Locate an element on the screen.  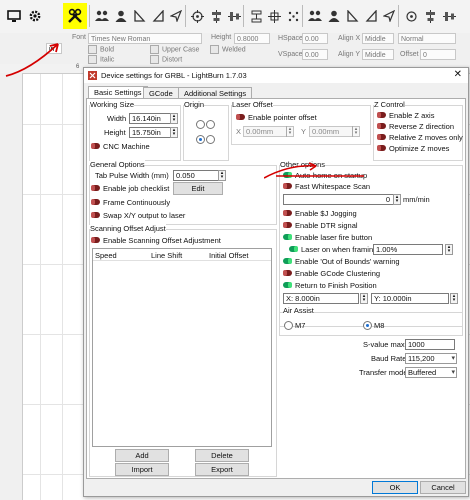
import-button: Import is located at coordinates (142, 469).